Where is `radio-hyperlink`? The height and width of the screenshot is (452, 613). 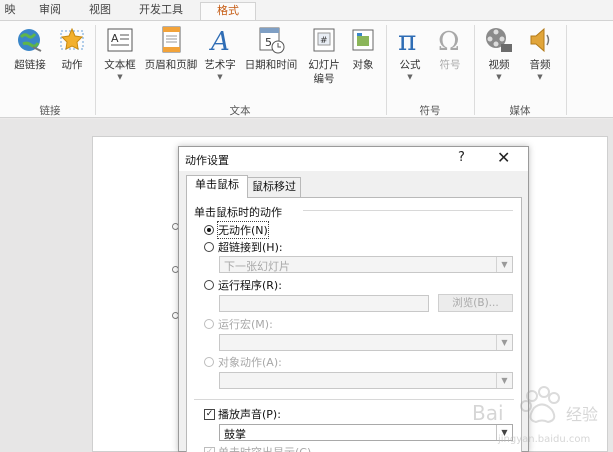
radio-hyperlink is located at coordinates (209, 247).